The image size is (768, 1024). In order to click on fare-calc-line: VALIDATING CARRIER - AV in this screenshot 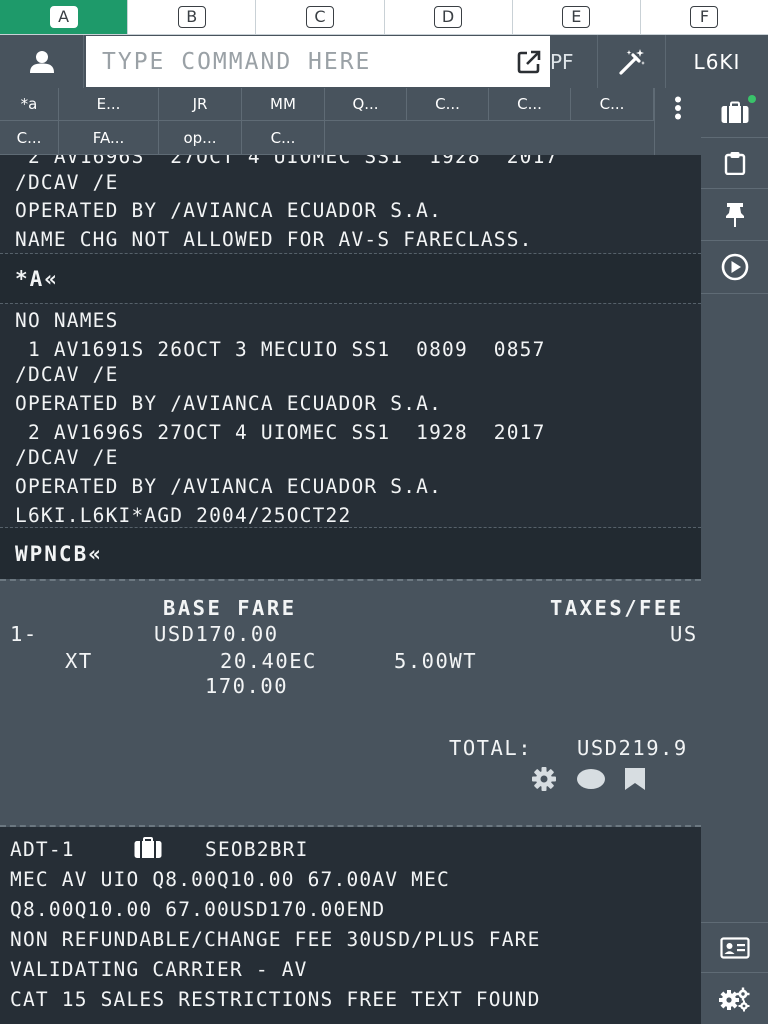, I will do `click(159, 969)`.